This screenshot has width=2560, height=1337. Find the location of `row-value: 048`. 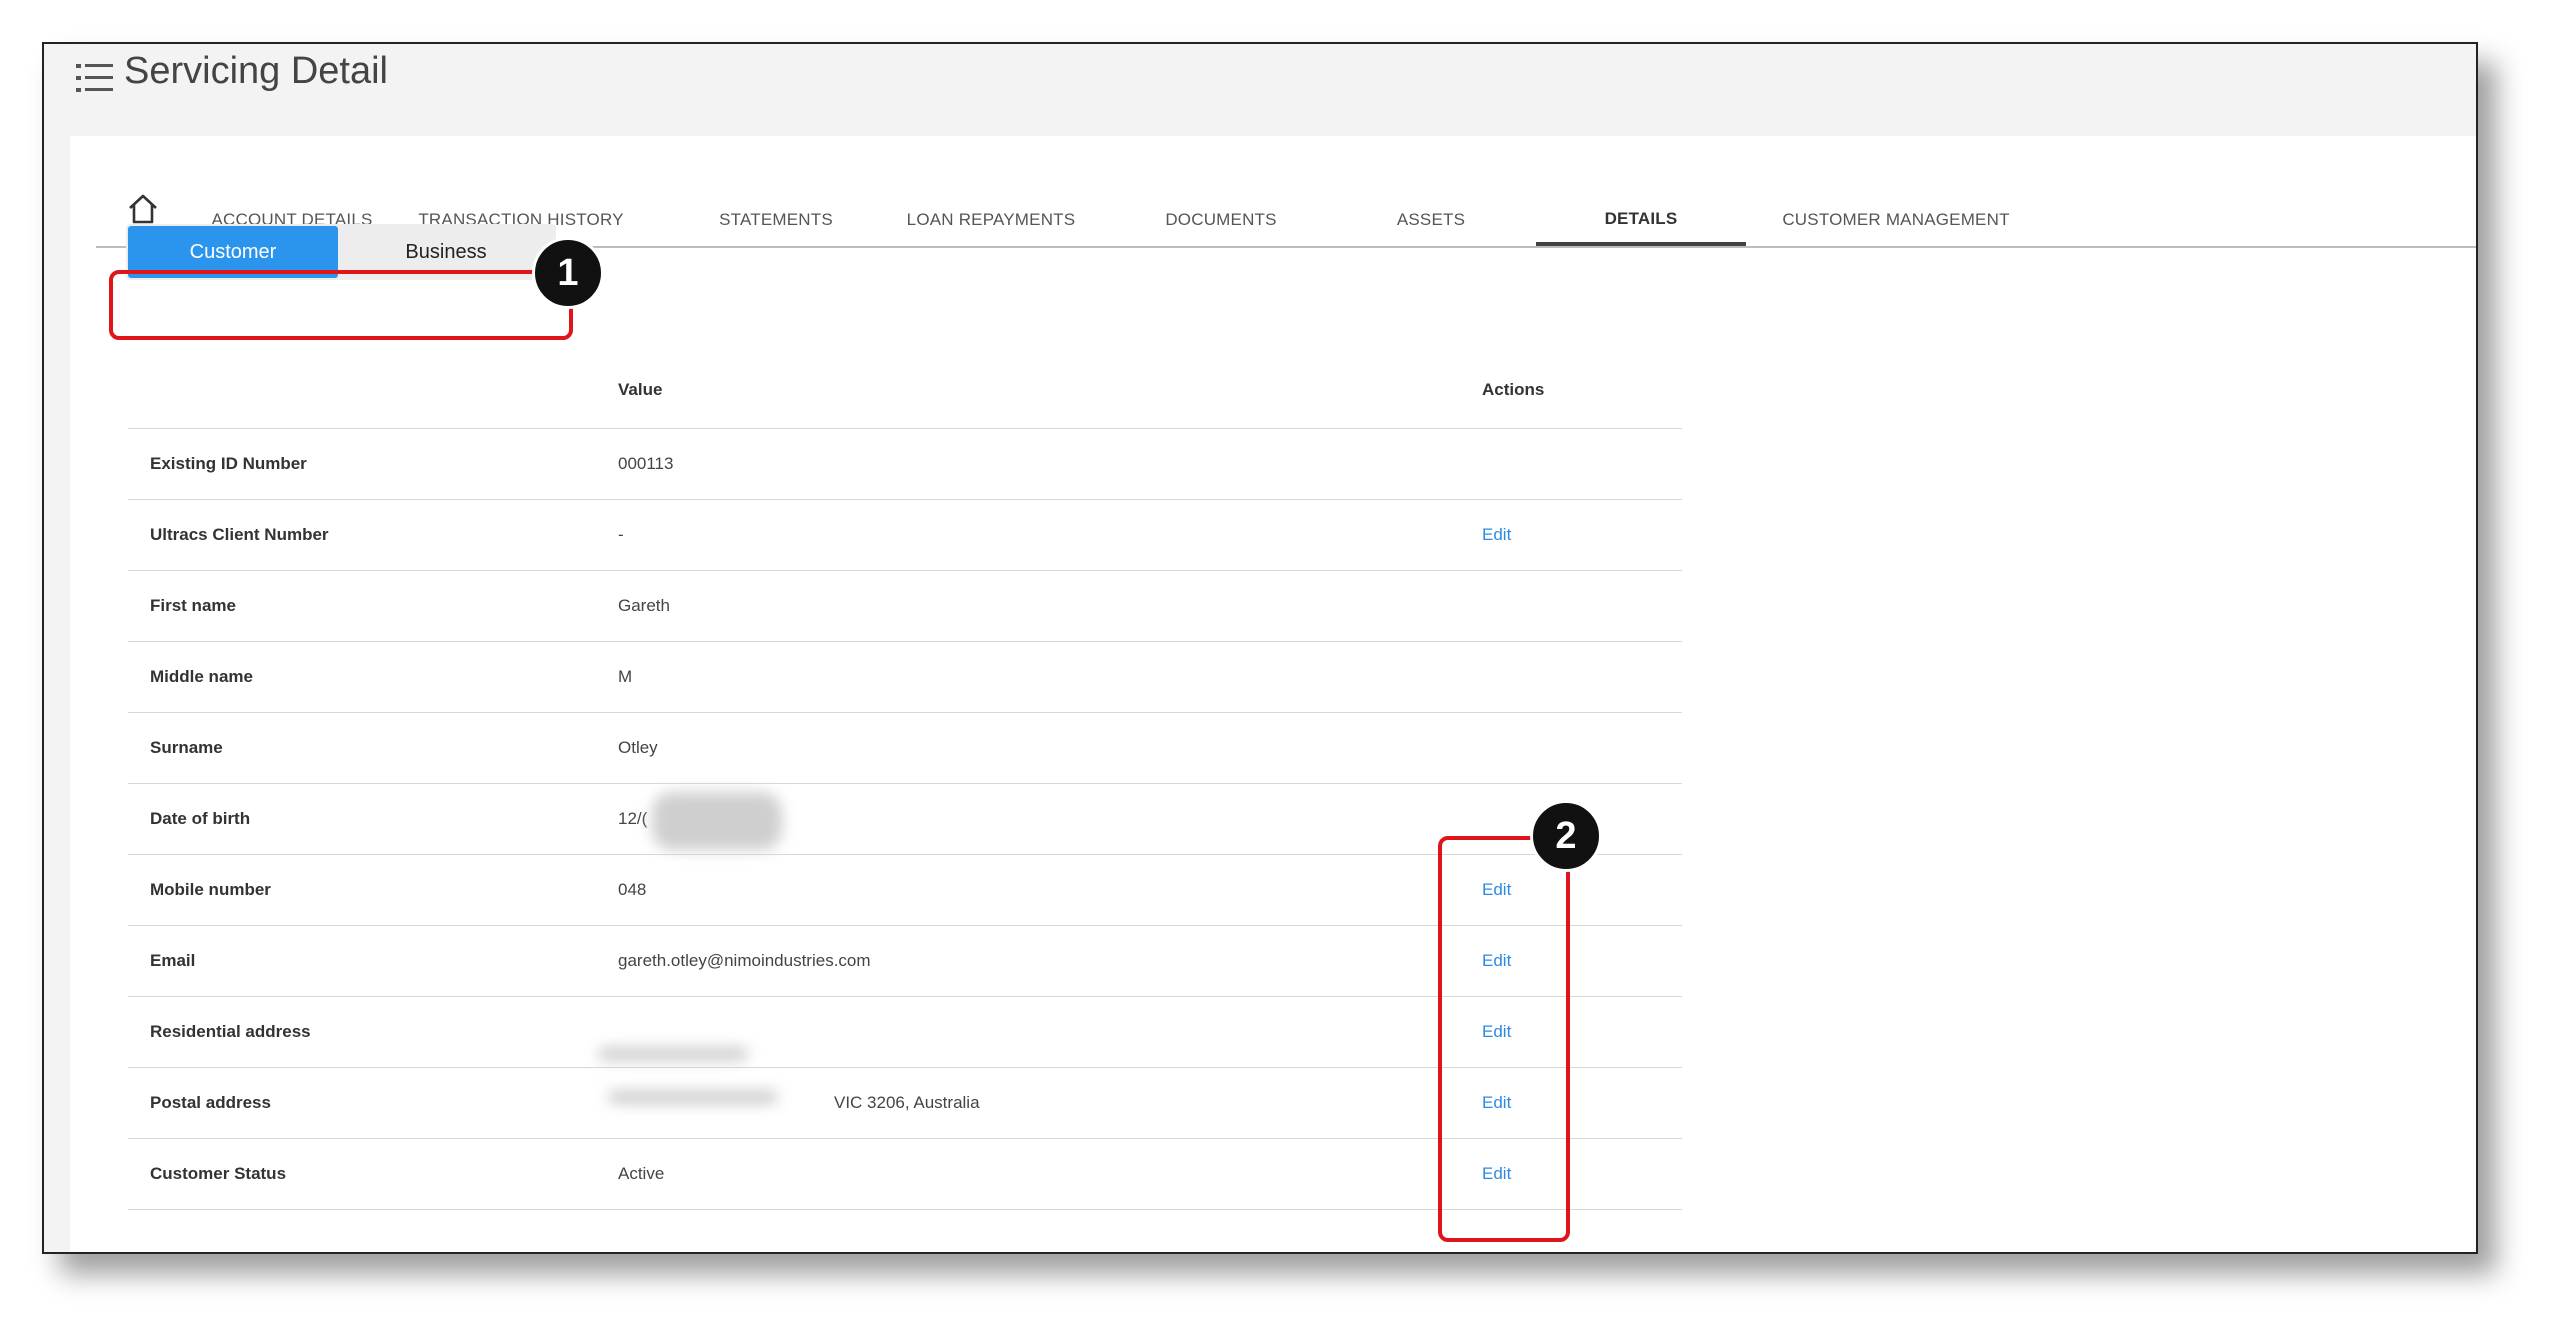

row-value: 048 is located at coordinates (632, 889).